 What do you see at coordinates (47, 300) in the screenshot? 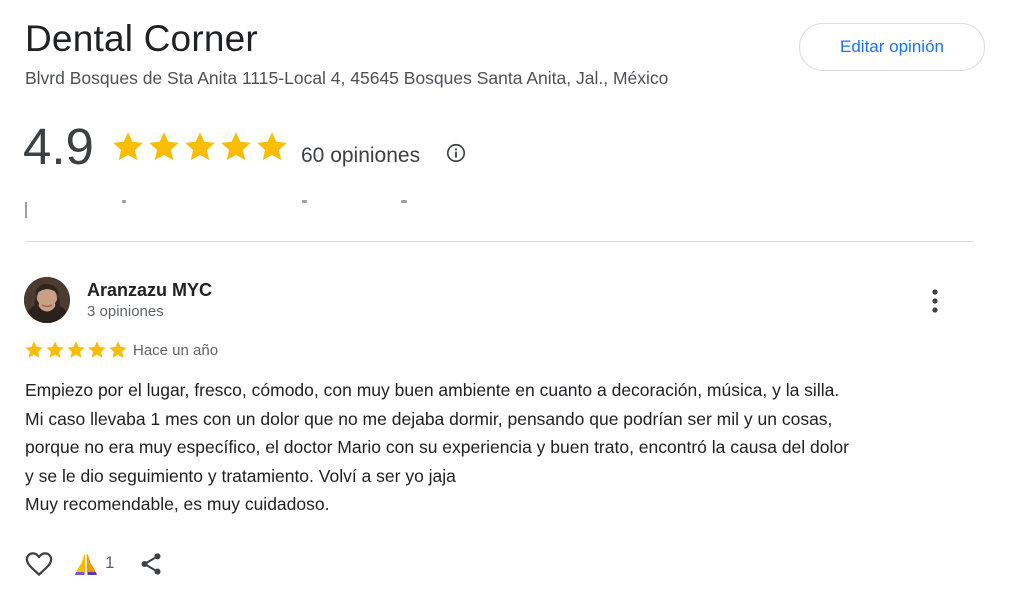
I see `avatar` at bounding box center [47, 300].